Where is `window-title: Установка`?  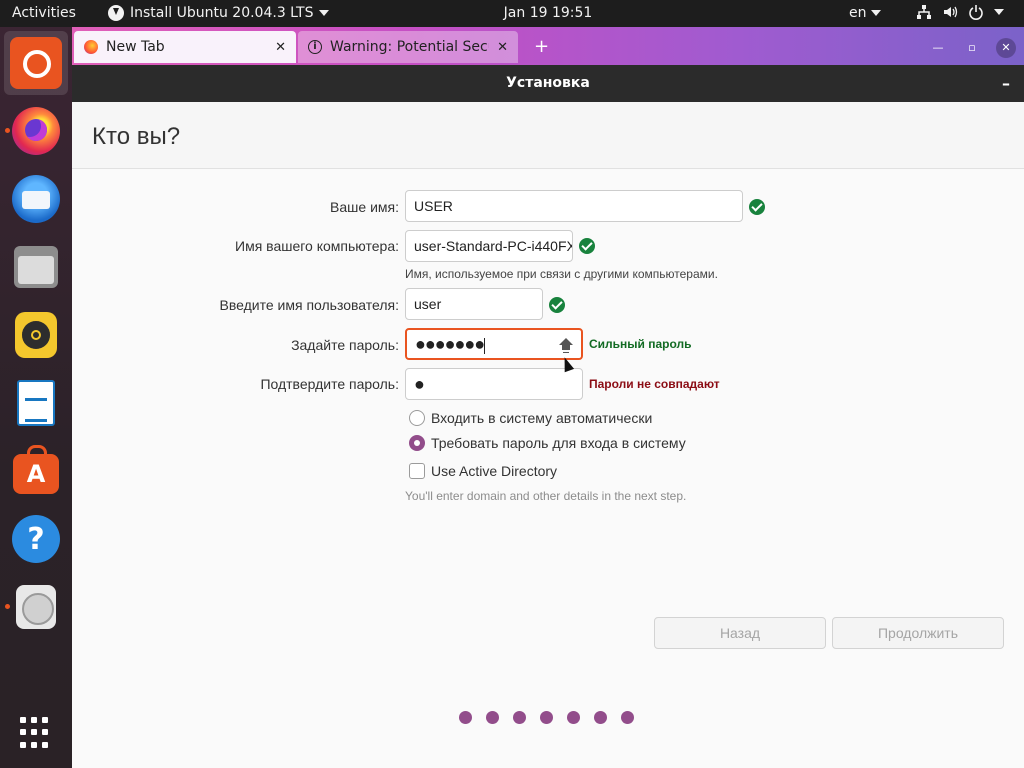
window-title: Установка is located at coordinates (548, 83).